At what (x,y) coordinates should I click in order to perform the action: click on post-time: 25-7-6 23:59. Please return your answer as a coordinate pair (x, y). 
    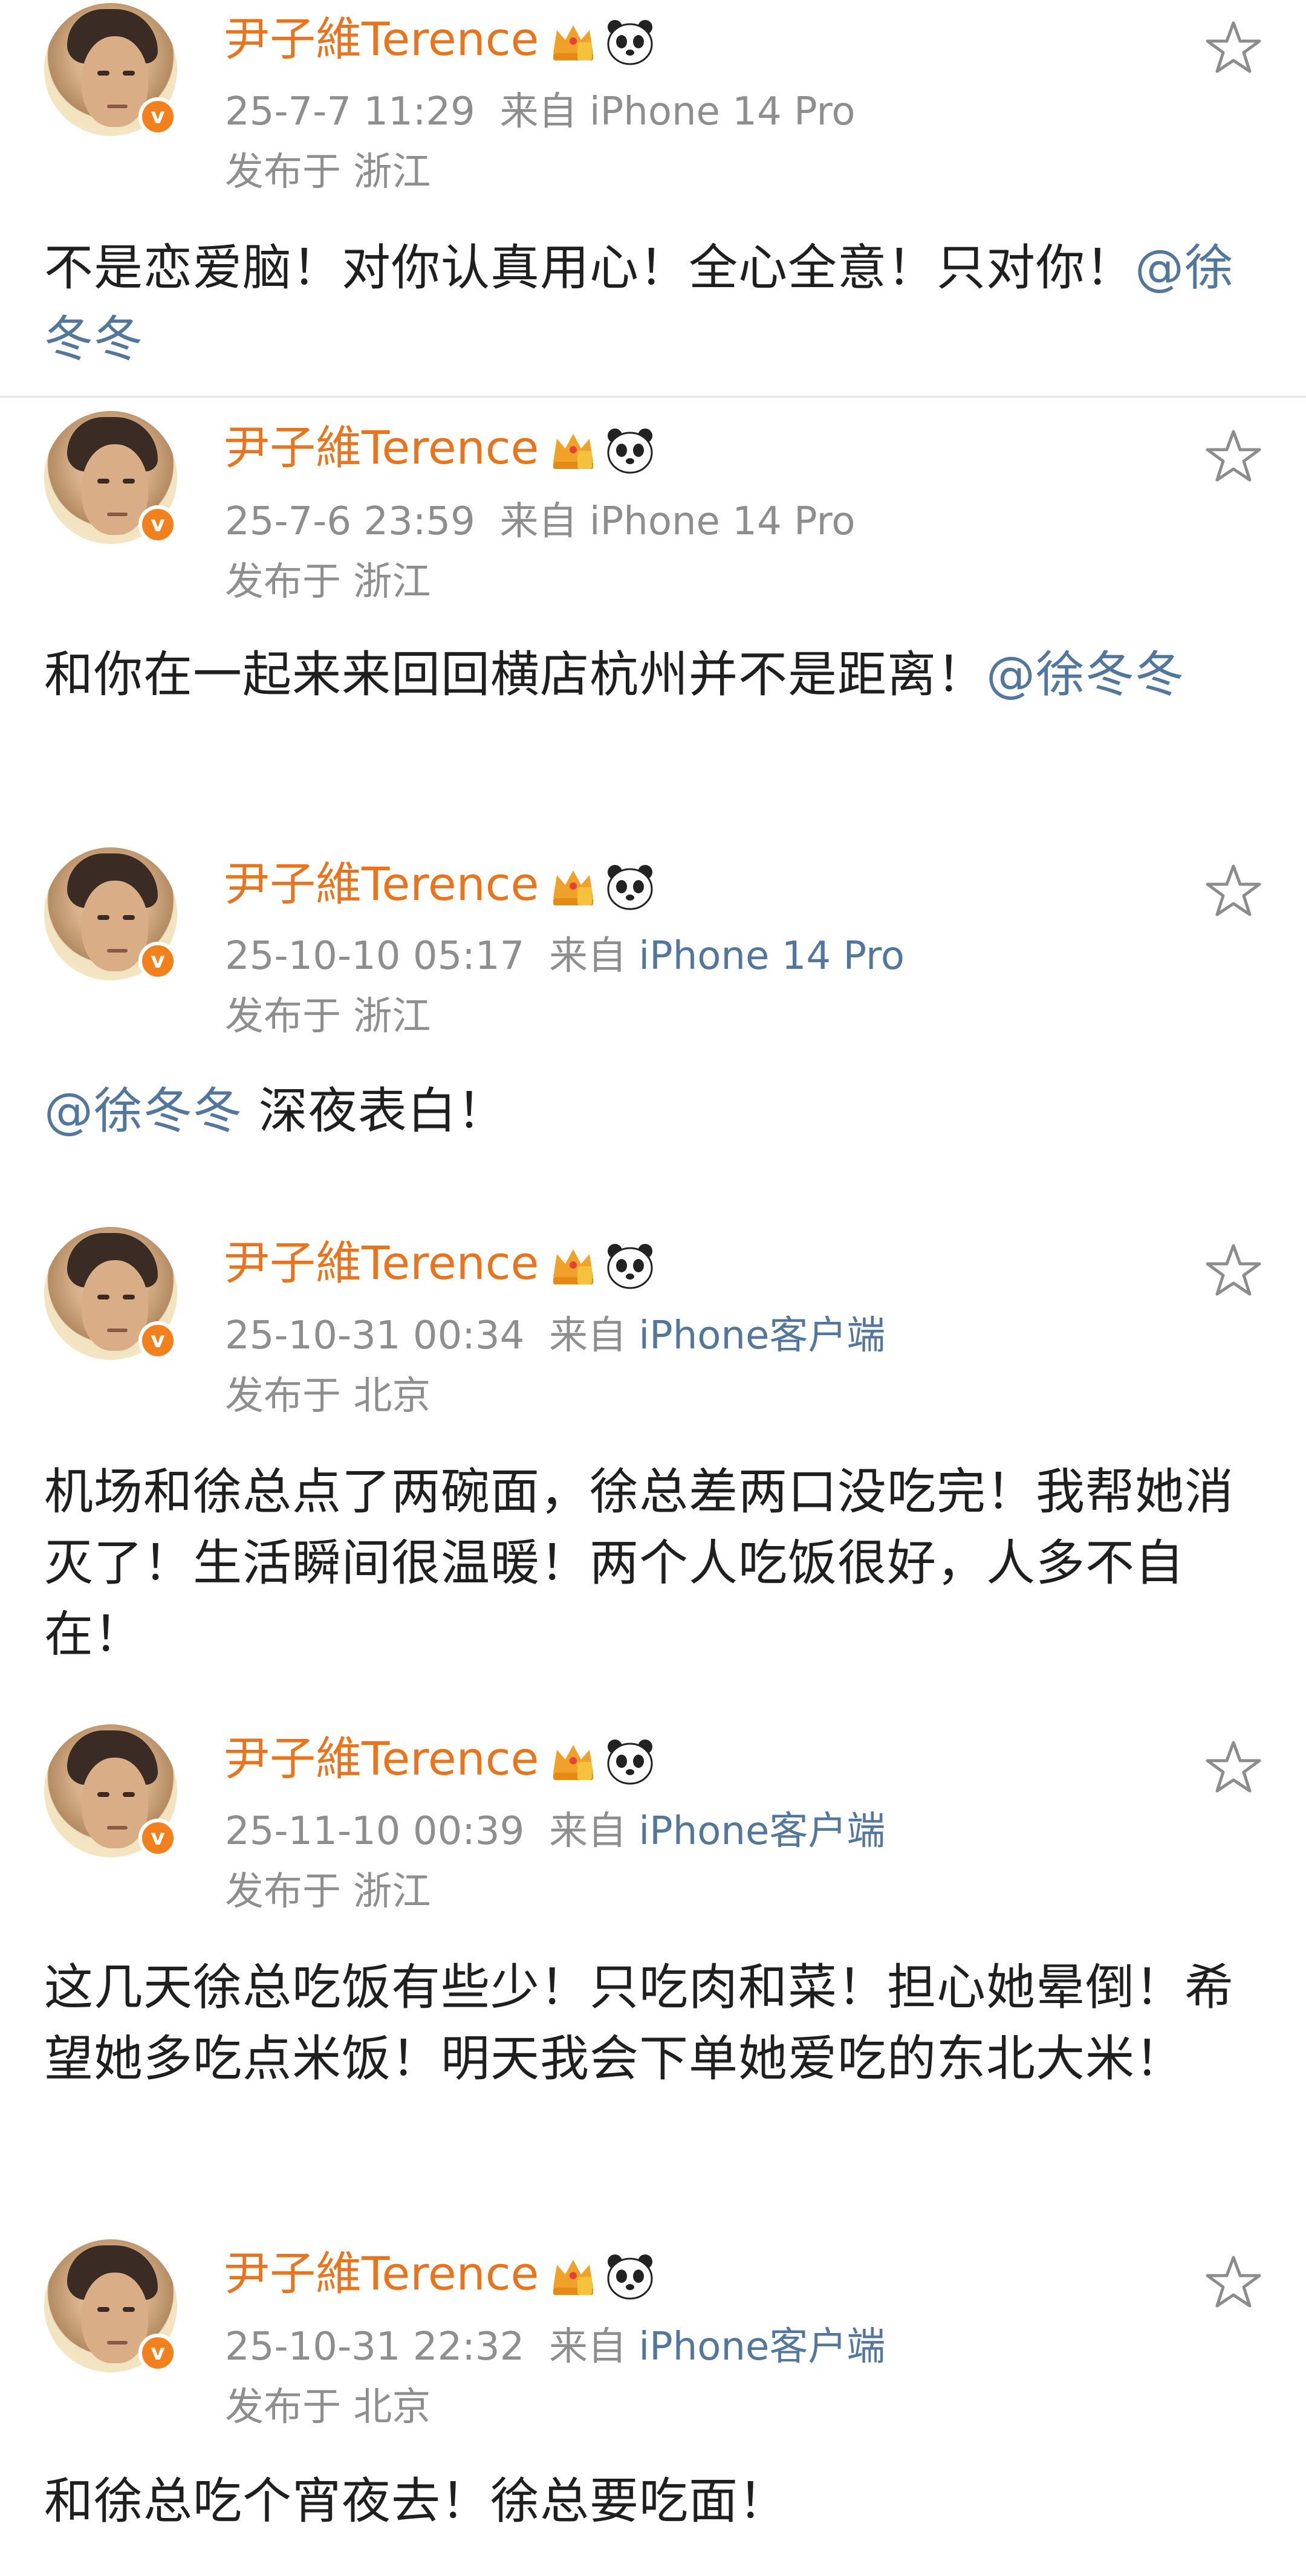
    Looking at the image, I should click on (350, 521).